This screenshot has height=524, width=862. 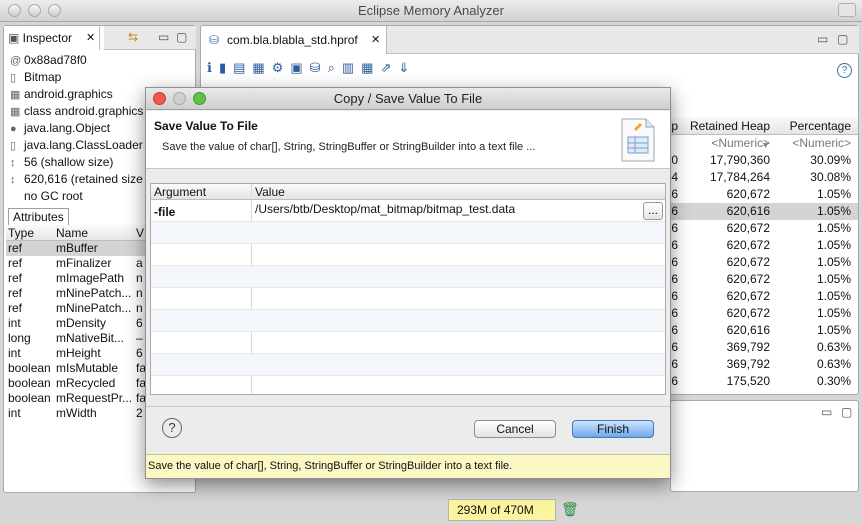 I want to click on class-icon: ●, so click(x=13, y=129).